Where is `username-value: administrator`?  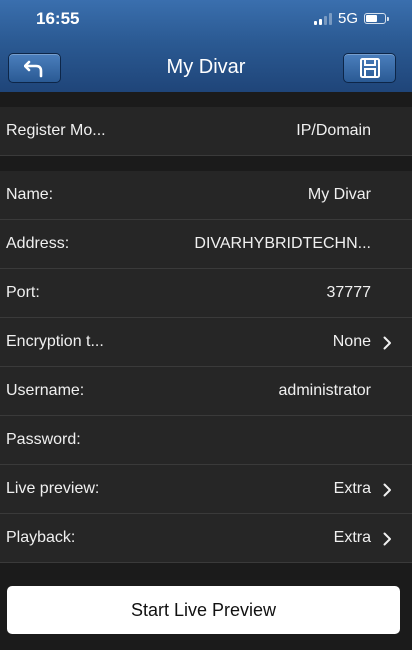
username-value: administrator is located at coordinates (324, 390).